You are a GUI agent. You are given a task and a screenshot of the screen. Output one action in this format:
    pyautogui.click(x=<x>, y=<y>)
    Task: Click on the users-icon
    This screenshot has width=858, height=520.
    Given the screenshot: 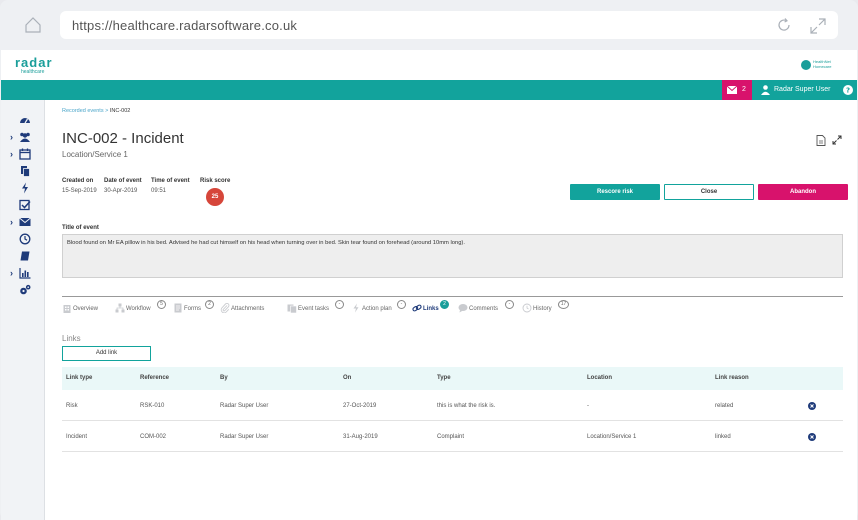 What is the action you would take?
    pyautogui.click(x=25, y=137)
    